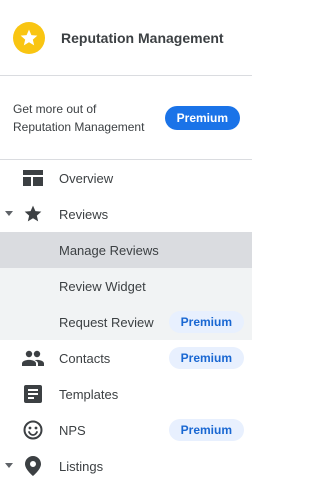 This screenshot has width=320, height=484. What do you see at coordinates (33, 430) in the screenshot?
I see `smiley-icon` at bounding box center [33, 430].